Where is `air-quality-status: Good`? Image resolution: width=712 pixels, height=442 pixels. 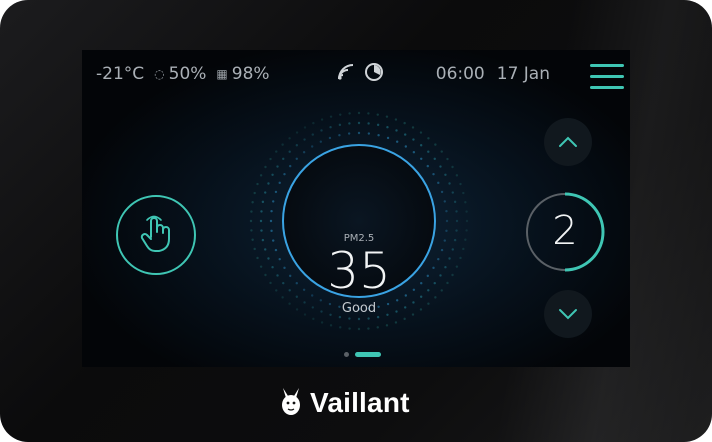
air-quality-status: Good is located at coordinates (359, 308).